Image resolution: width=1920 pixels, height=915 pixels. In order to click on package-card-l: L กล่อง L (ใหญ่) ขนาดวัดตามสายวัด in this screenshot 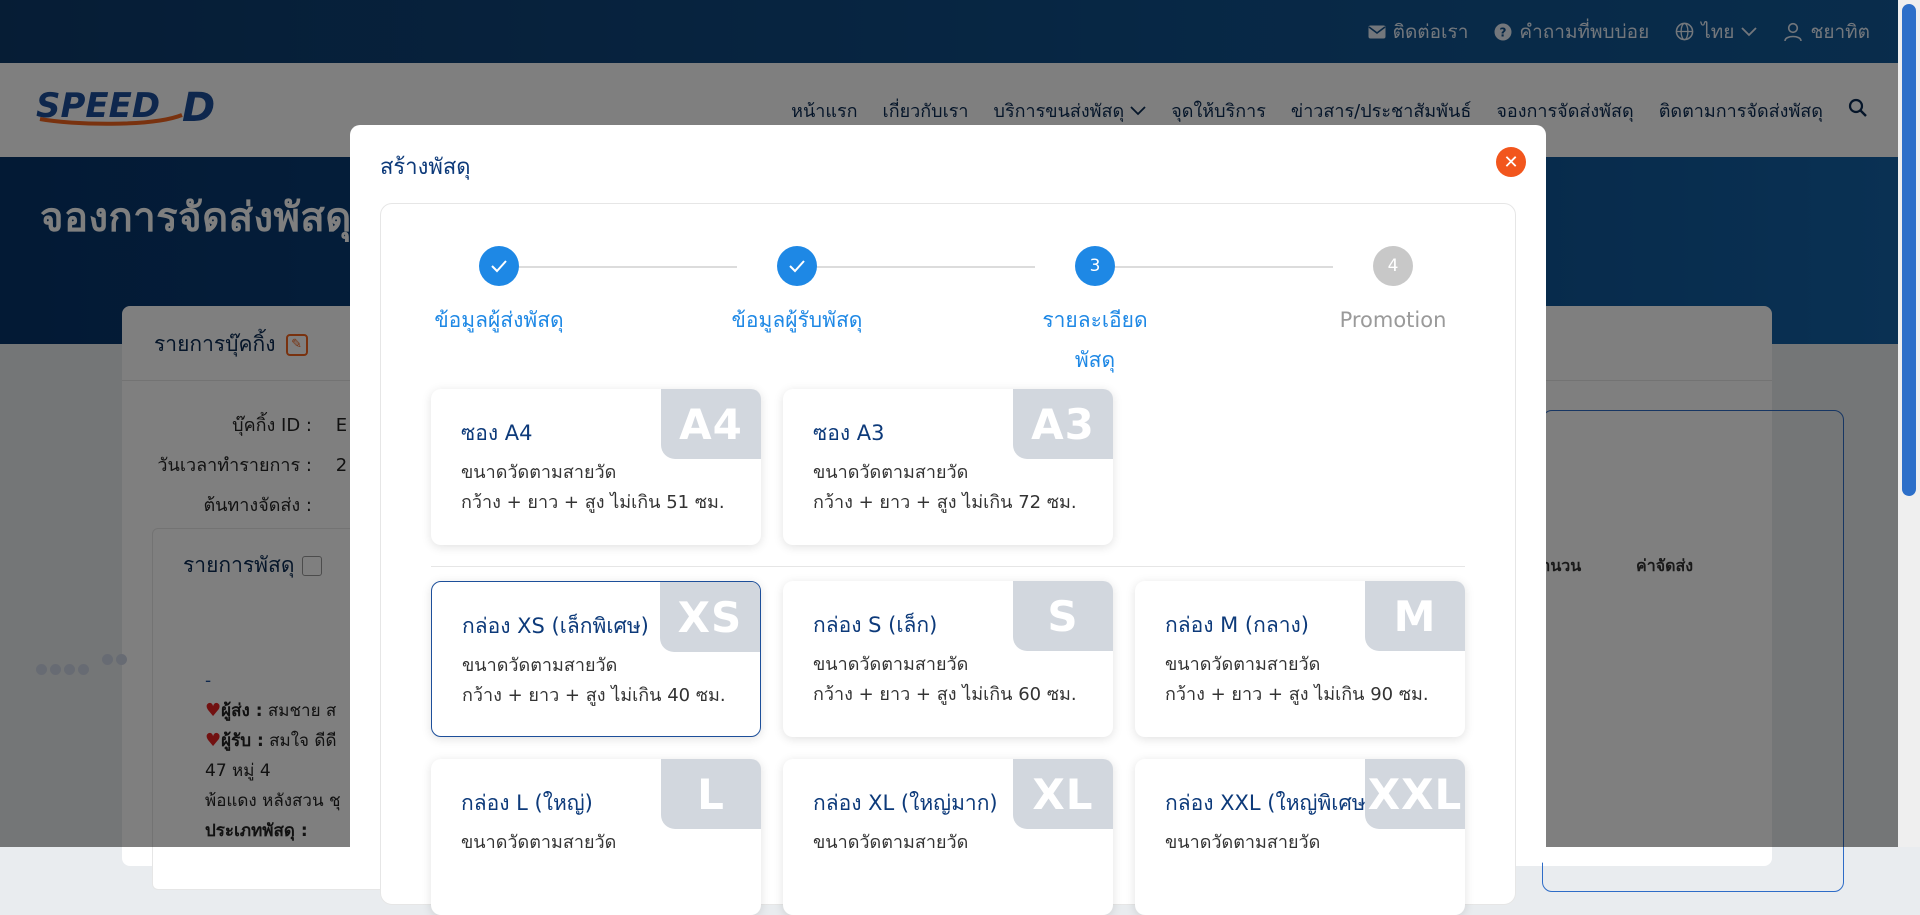, I will do `click(596, 837)`.